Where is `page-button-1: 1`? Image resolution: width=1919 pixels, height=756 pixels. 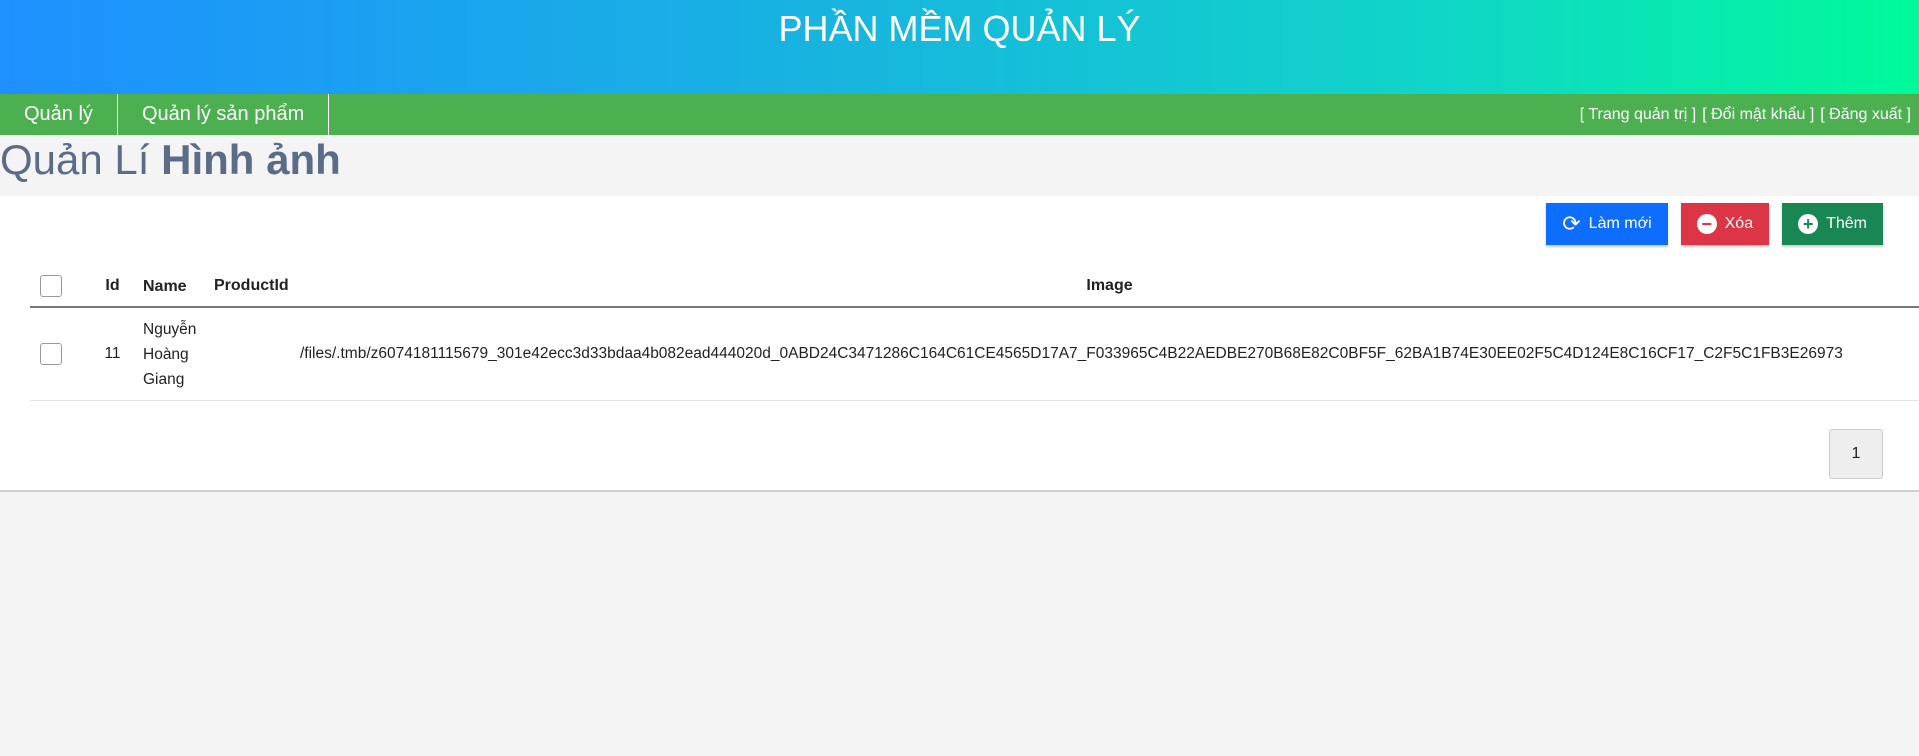
page-button-1: 1 is located at coordinates (1856, 454).